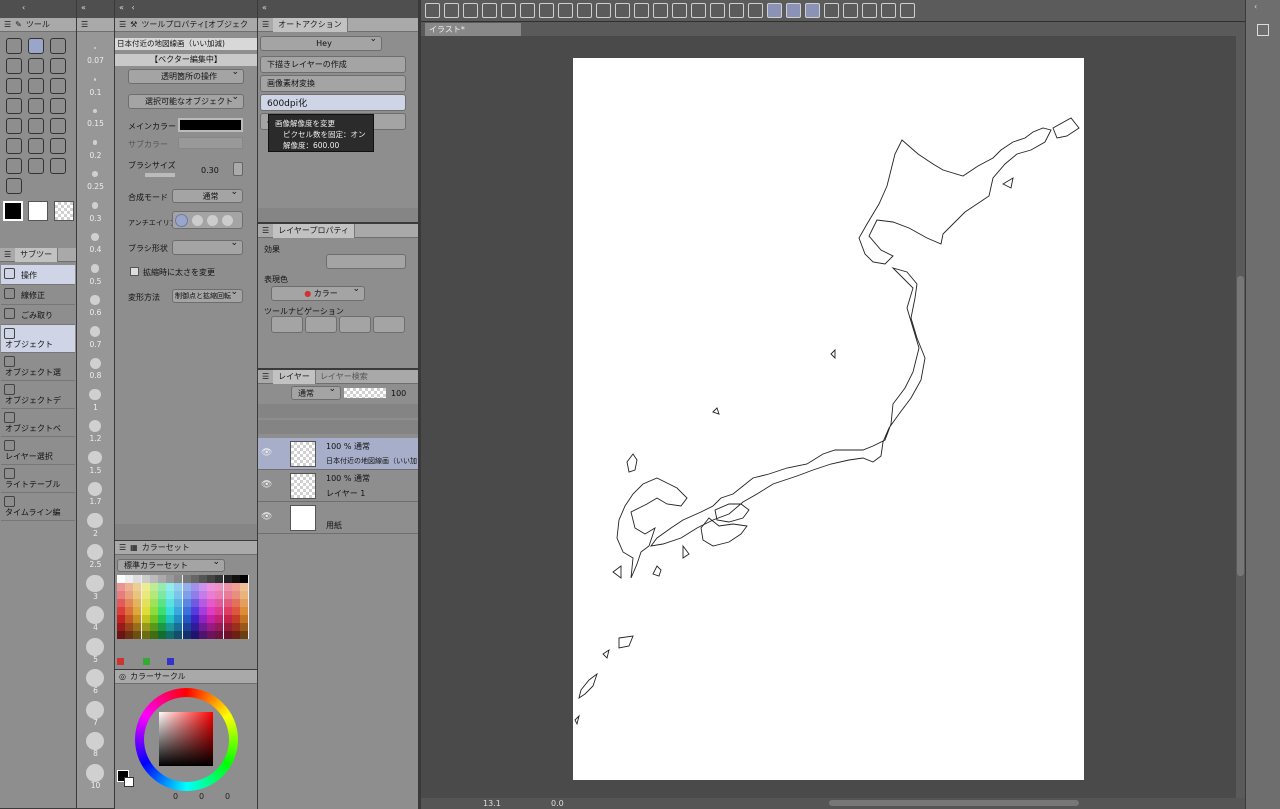 This screenshot has height=809, width=1280. I want to click on subtool-item-3: オブジェクト, so click(38, 339).